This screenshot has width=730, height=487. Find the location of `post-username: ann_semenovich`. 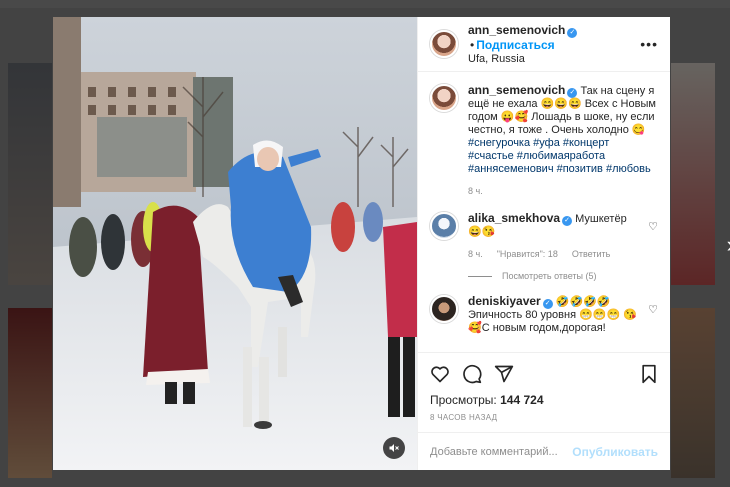

post-username: ann_semenovich is located at coordinates (516, 30).